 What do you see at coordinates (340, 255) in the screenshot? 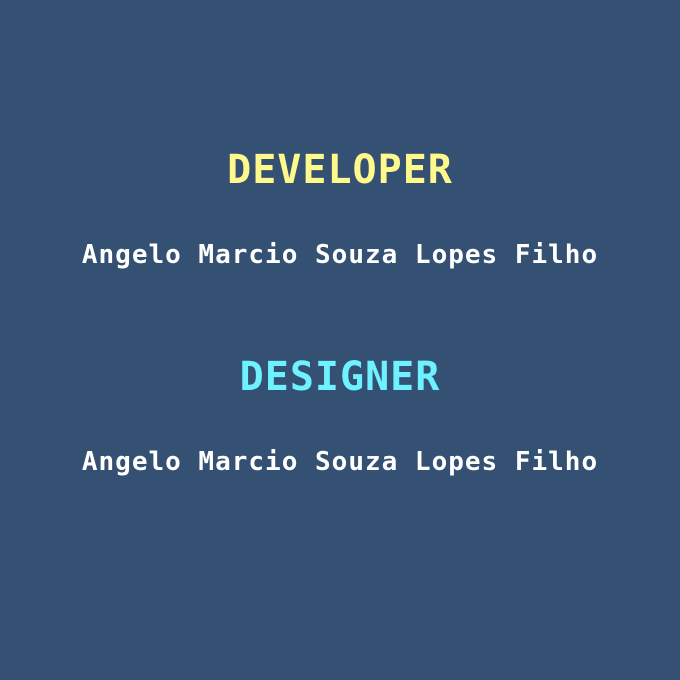
I see `developer-name: Angelo Marcio Souza Lopes Filho` at bounding box center [340, 255].